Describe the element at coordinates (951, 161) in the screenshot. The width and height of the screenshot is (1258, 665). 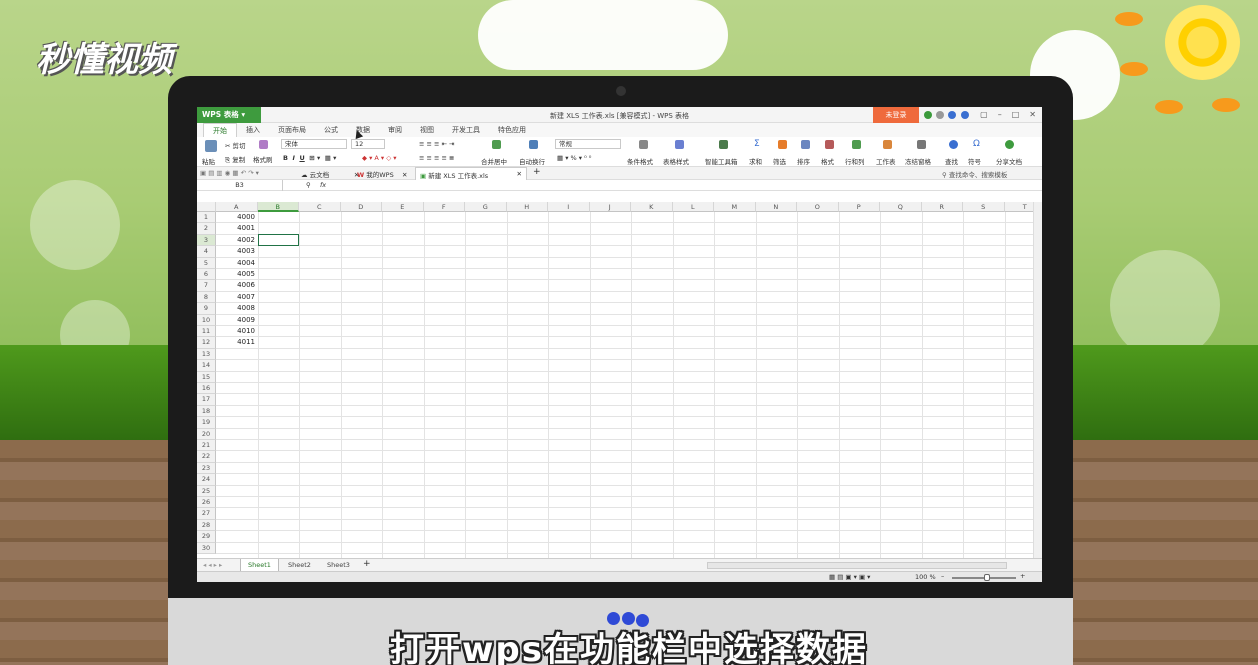
I see `find-button: 查找` at that location.